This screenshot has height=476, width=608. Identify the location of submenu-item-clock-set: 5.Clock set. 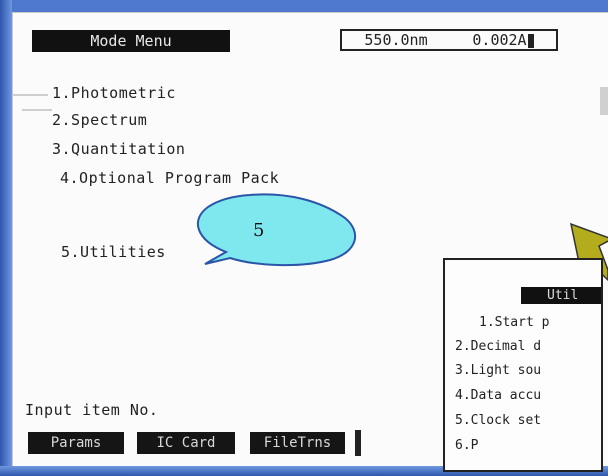
(498, 420).